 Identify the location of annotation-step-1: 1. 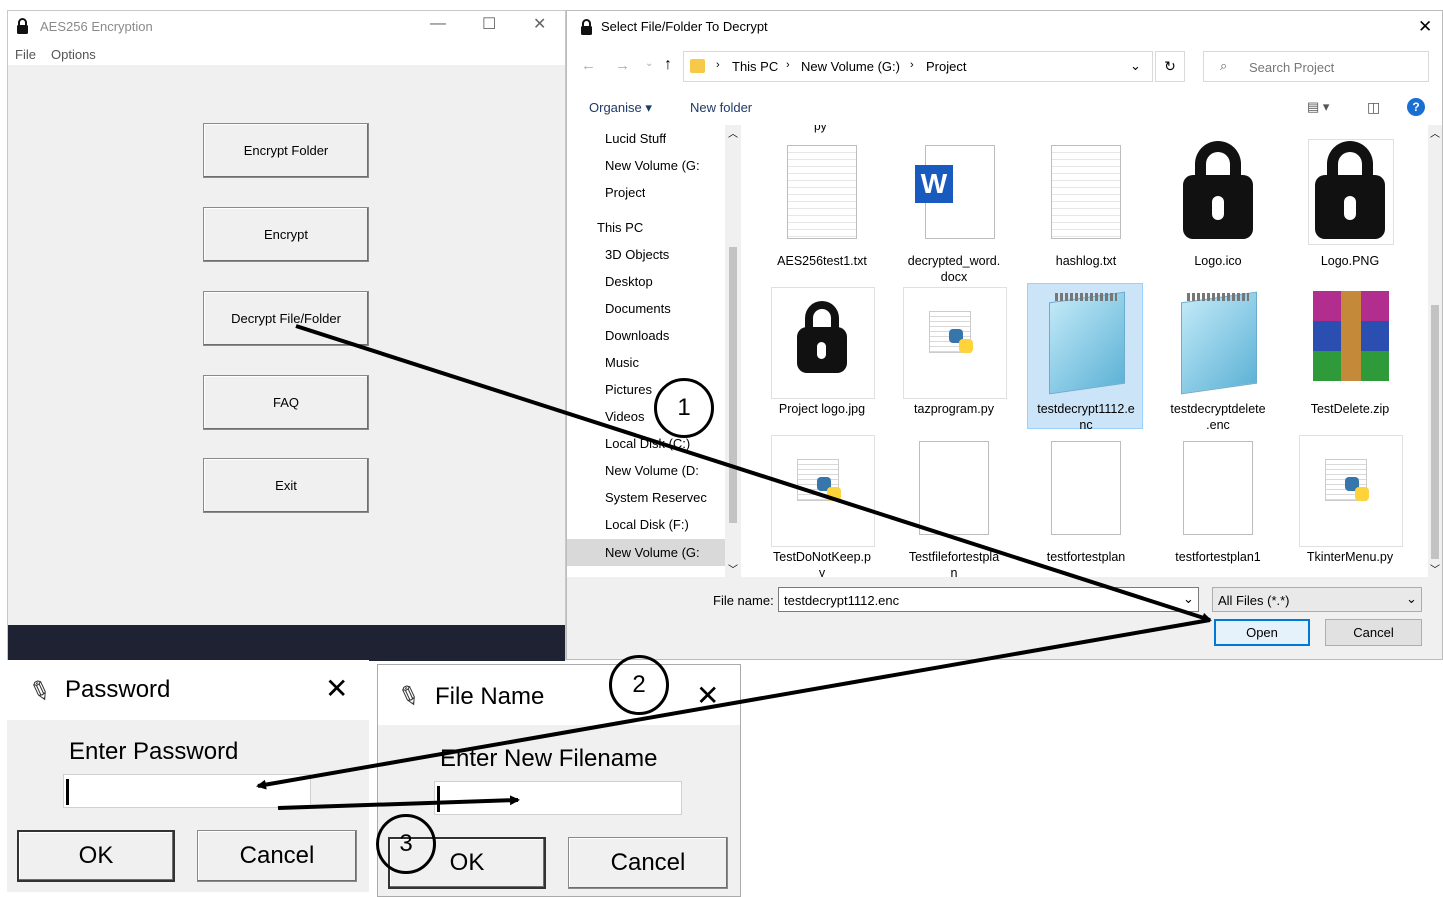
(684, 408).